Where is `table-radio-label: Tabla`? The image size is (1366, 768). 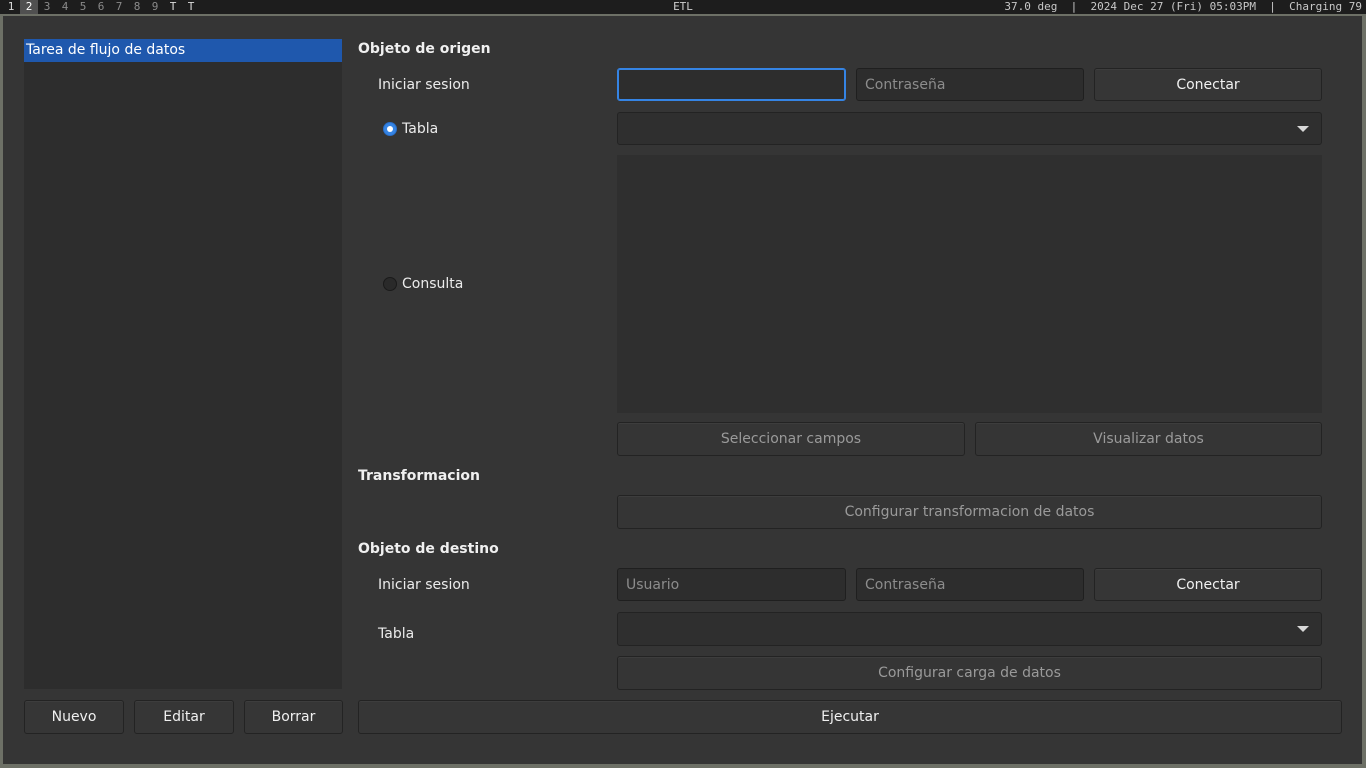
table-radio-label: Tabla is located at coordinates (420, 129).